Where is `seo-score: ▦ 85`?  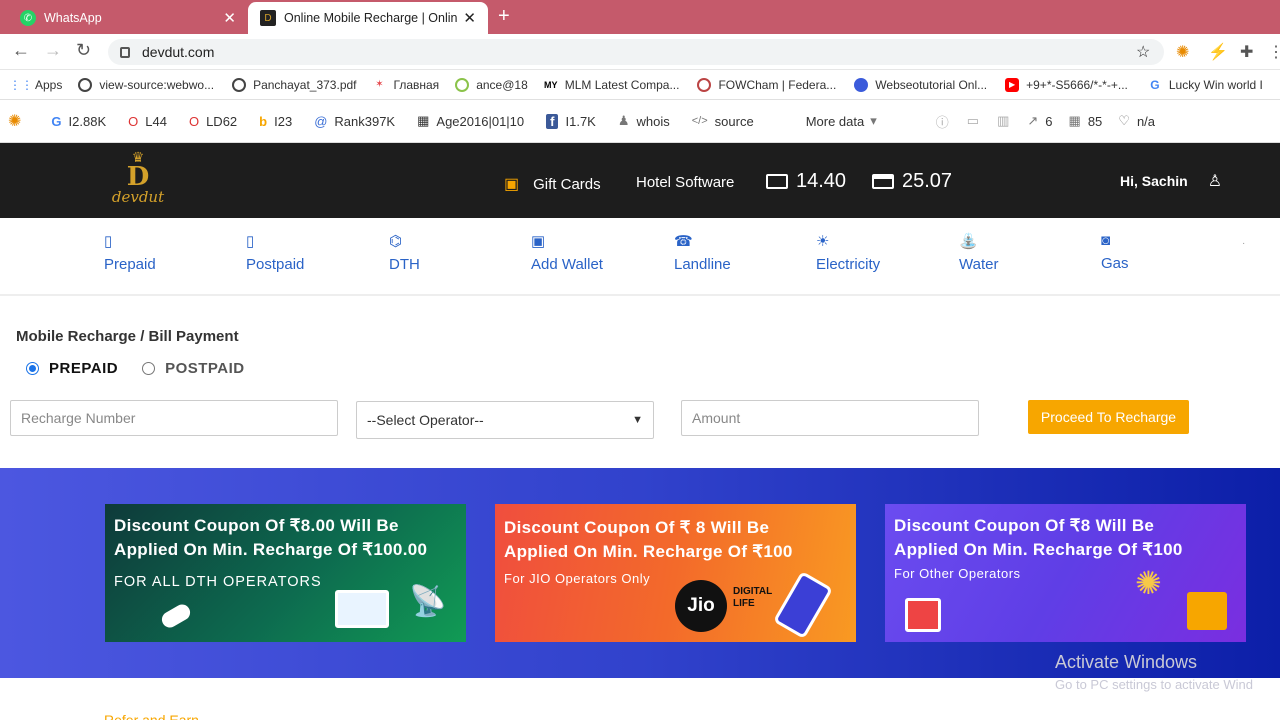 seo-score: ▦ 85 is located at coordinates (1086, 121).